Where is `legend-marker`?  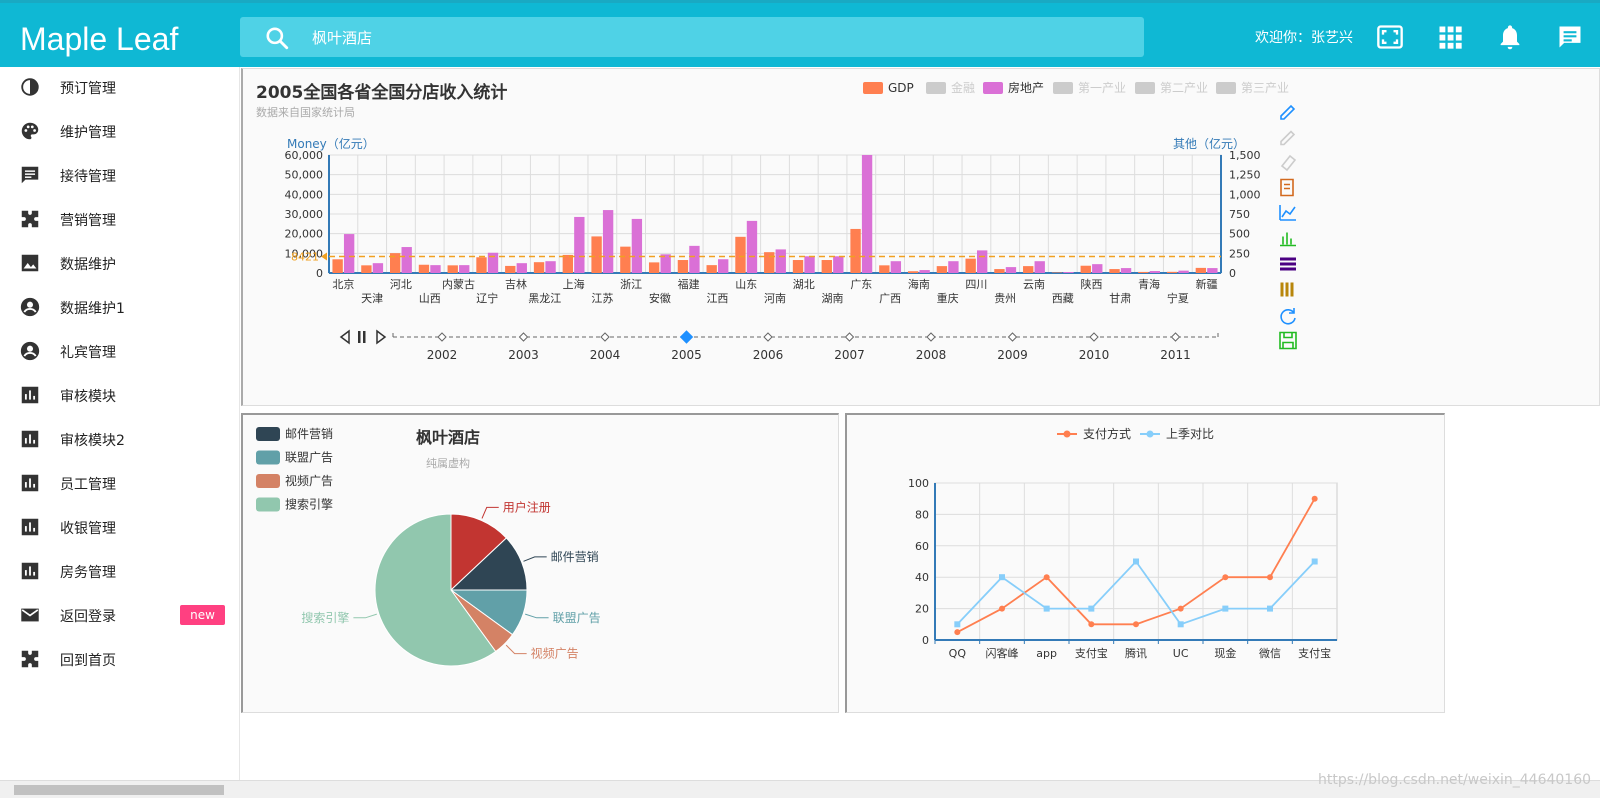 legend-marker is located at coordinates (1067, 434).